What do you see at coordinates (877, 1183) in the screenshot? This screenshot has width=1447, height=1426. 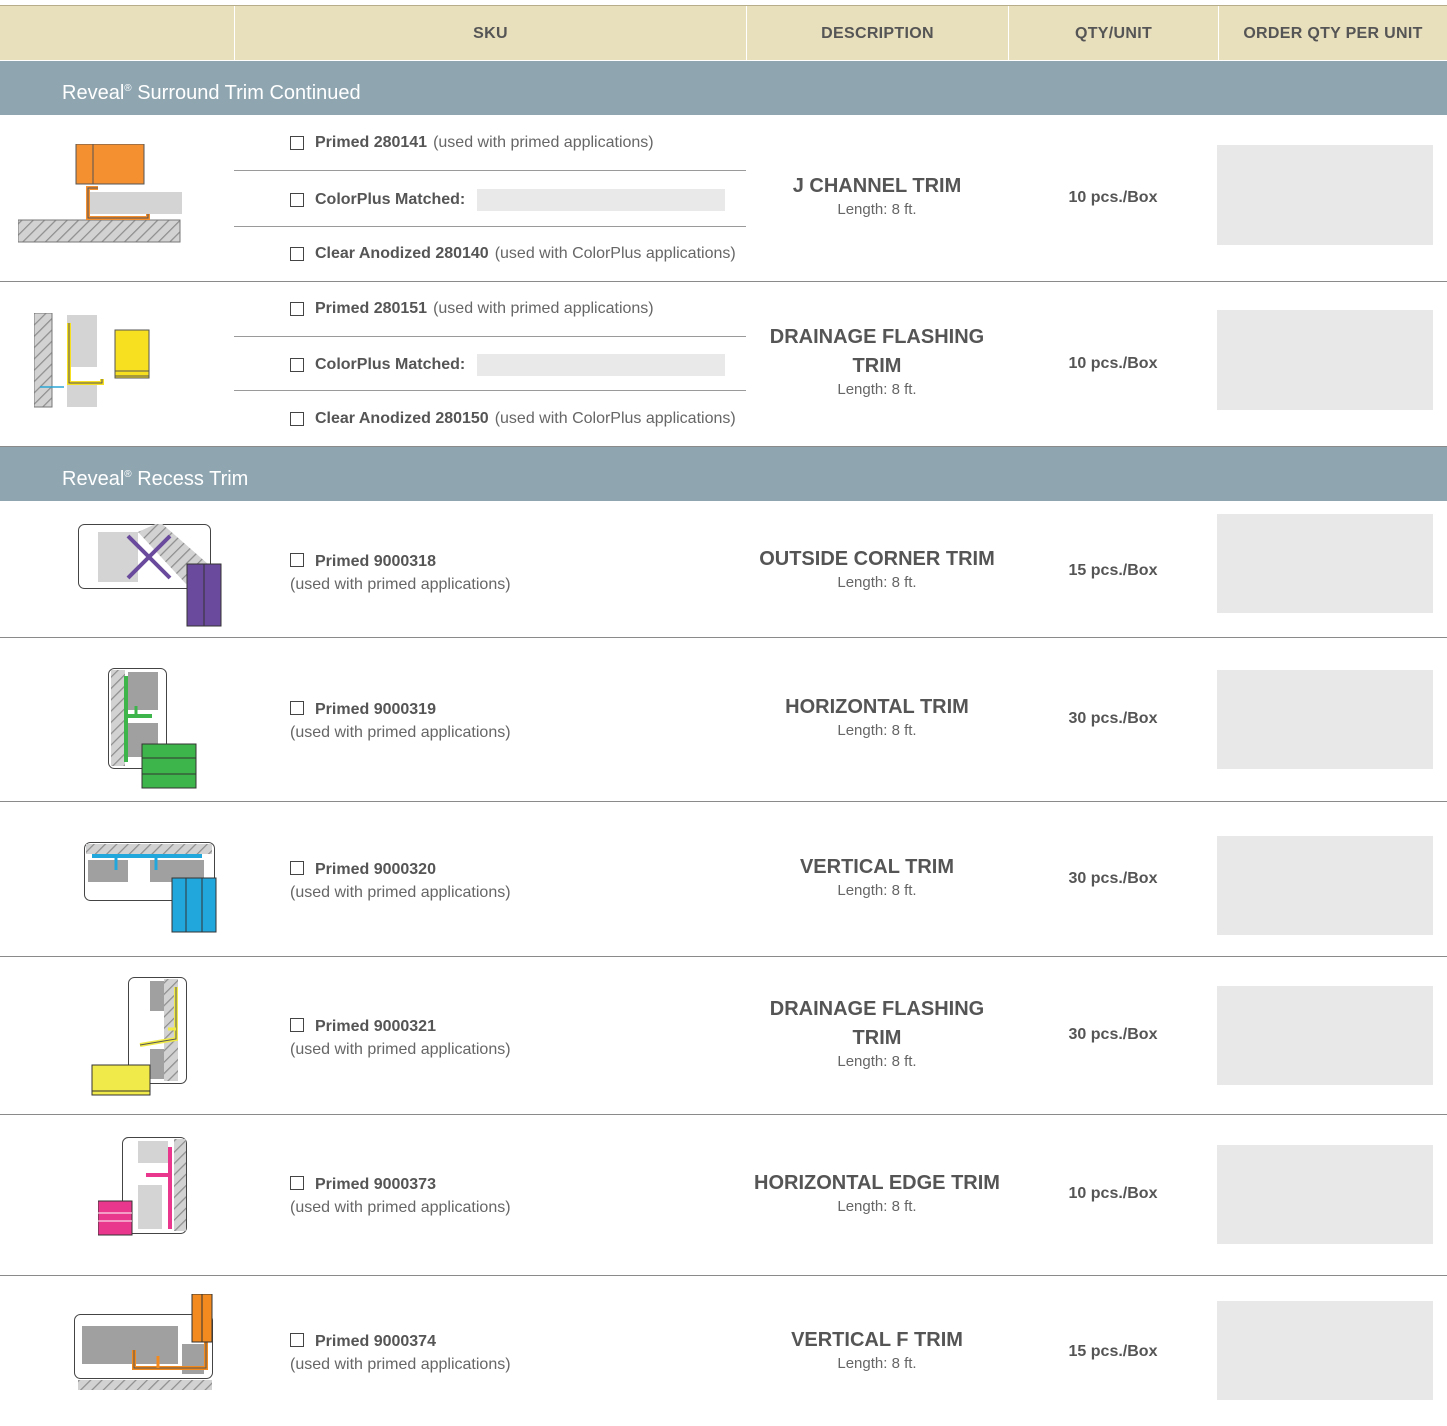 I see `product-title: HORIZONTAL EDGE TRIM` at bounding box center [877, 1183].